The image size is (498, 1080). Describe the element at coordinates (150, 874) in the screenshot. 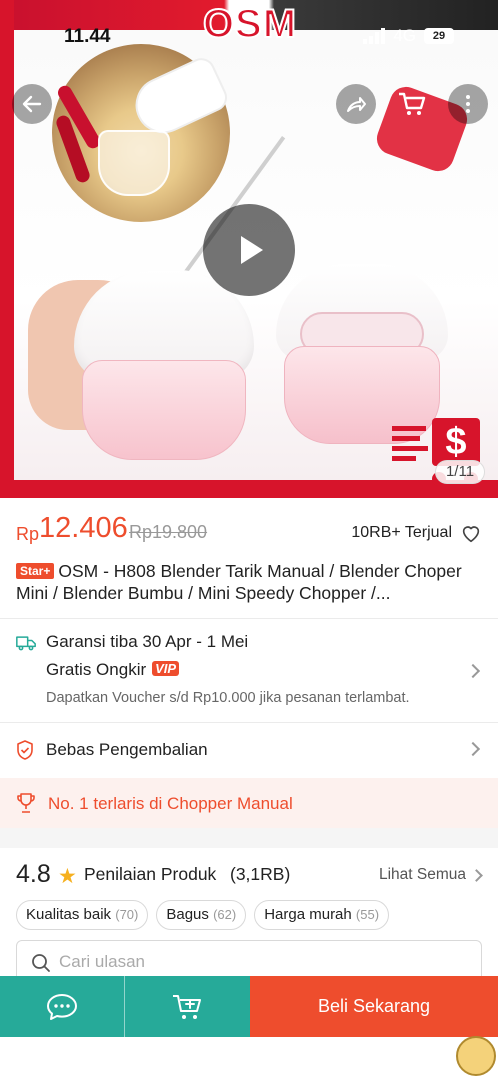

I see `rating-label: Penilaian Produk` at that location.